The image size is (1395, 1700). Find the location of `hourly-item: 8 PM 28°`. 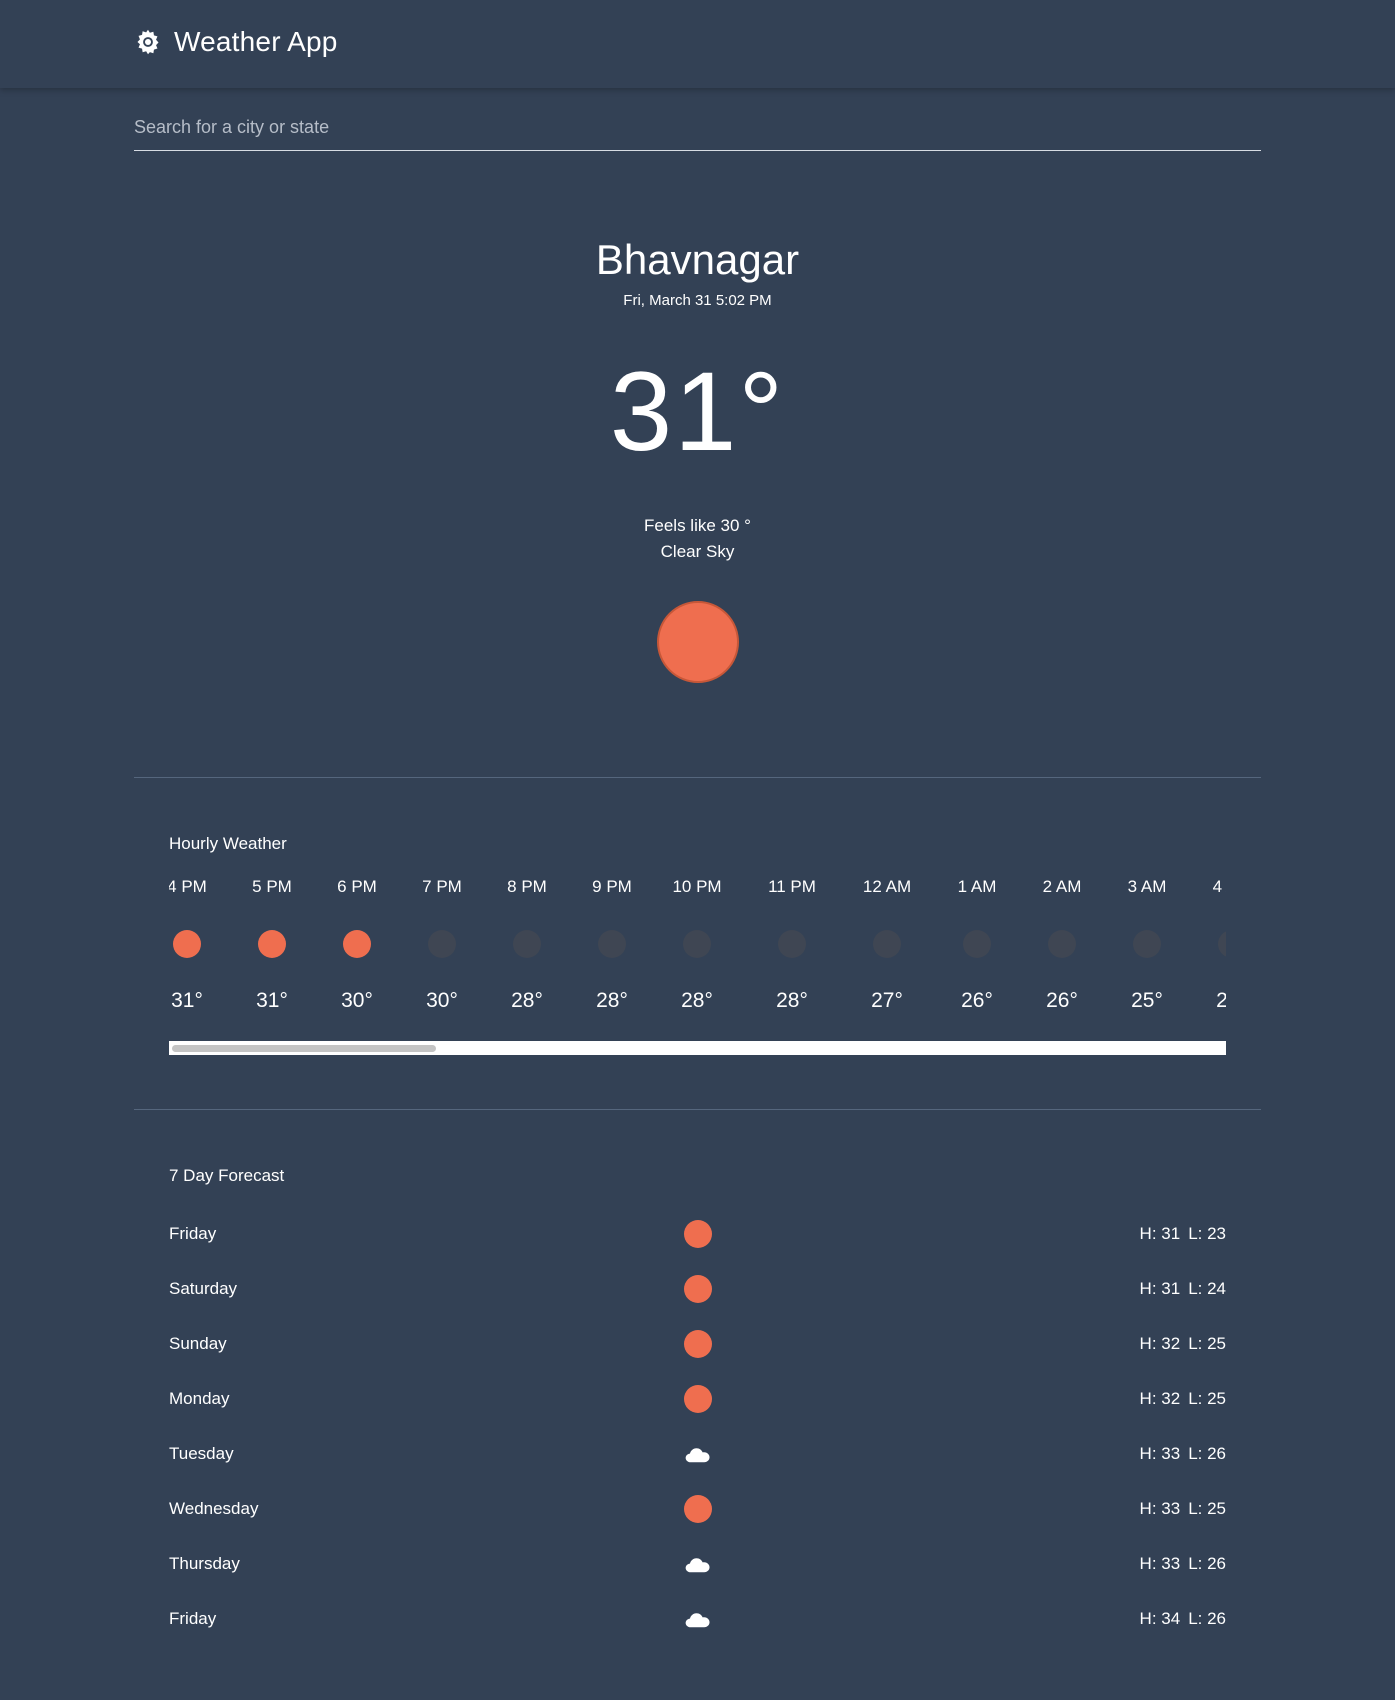

hourly-item: 8 PM 28° is located at coordinates (527, 945).